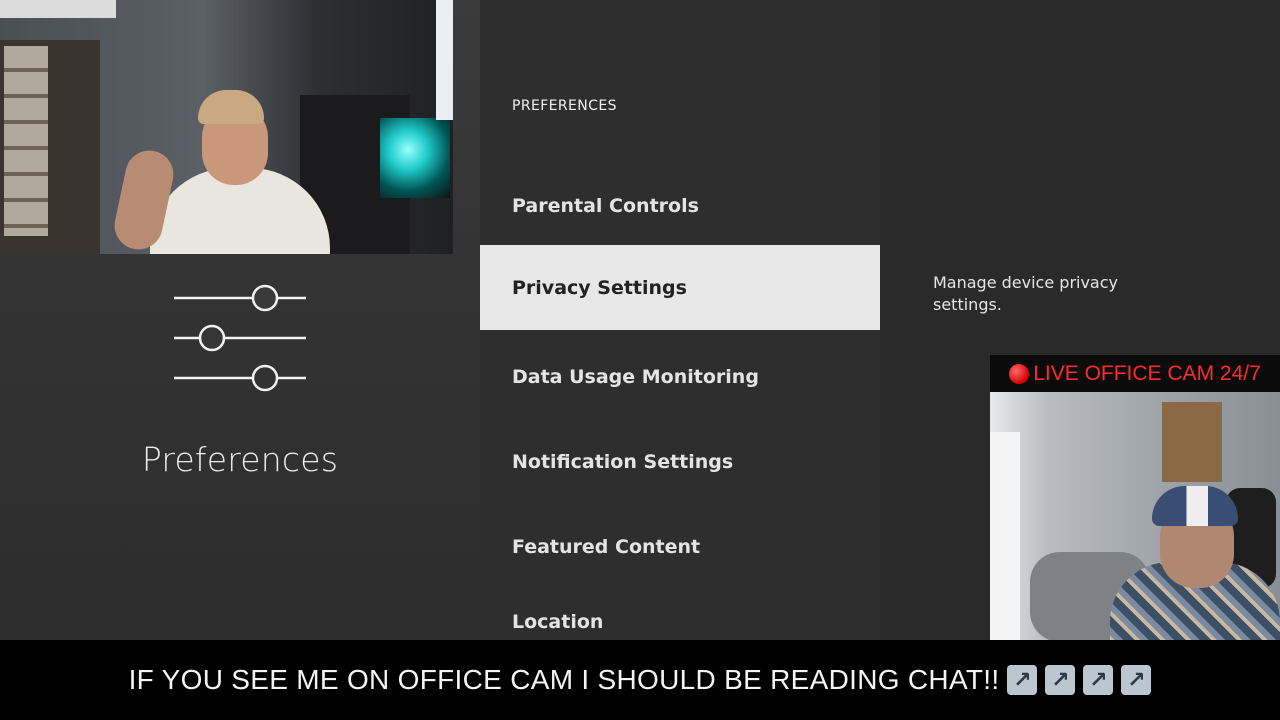  I want to click on menu-item-label: Data Usage Monitoring, so click(635, 376).